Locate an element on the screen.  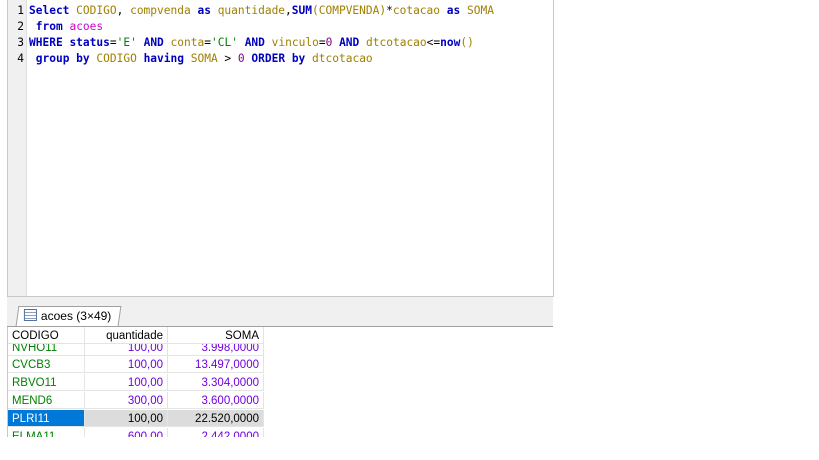
code-token: > is located at coordinates (227, 58).